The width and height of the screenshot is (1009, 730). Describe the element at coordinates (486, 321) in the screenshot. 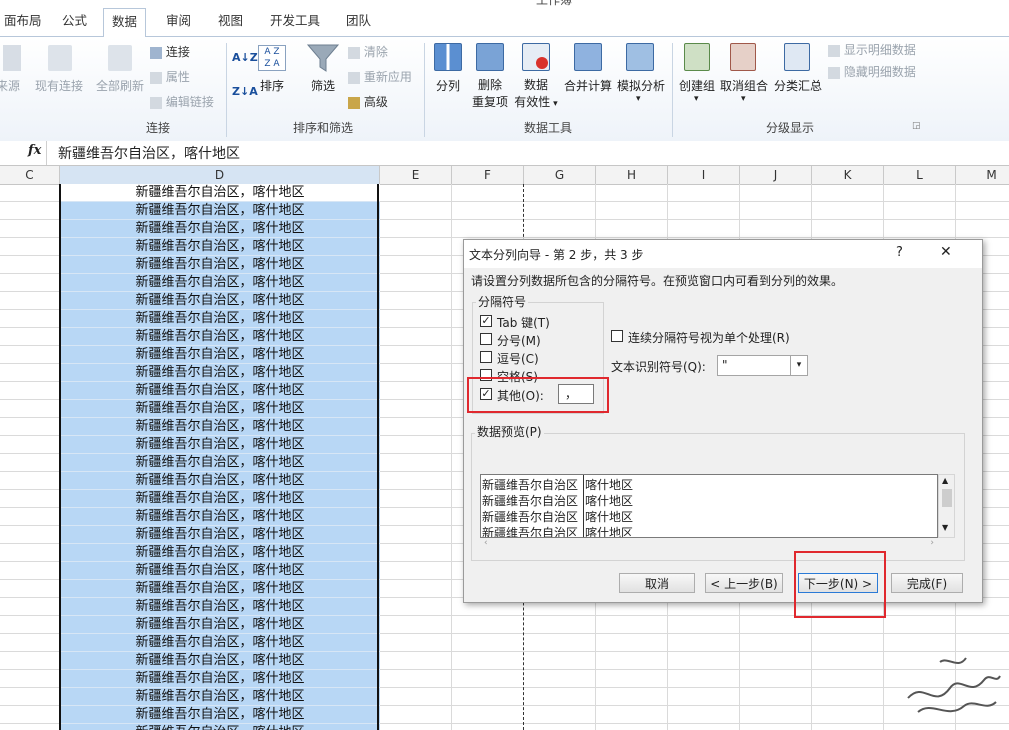

I see `tab-checkbox: ✓` at that location.